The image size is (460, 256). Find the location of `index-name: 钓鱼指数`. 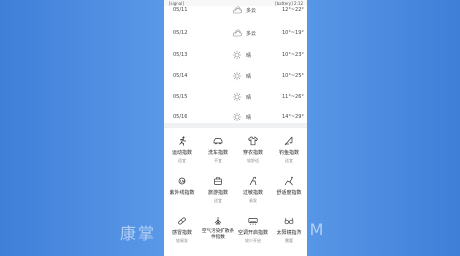

index-name: 钓鱼指数 is located at coordinates (288, 153).